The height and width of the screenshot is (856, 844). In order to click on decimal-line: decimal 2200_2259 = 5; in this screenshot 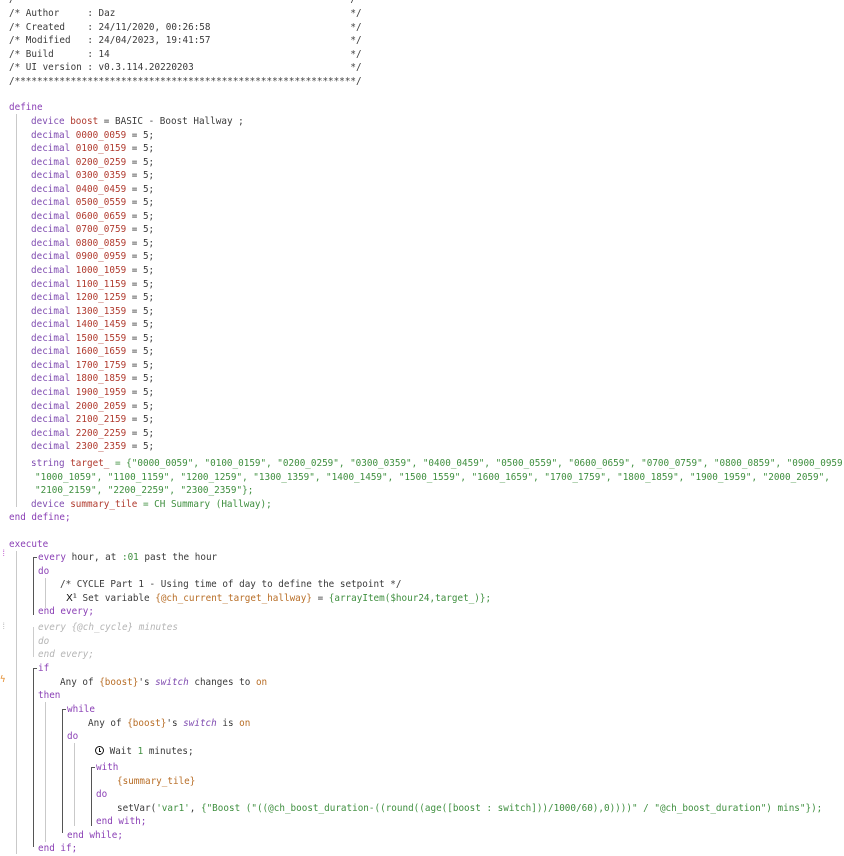, I will do `click(92, 434)`.